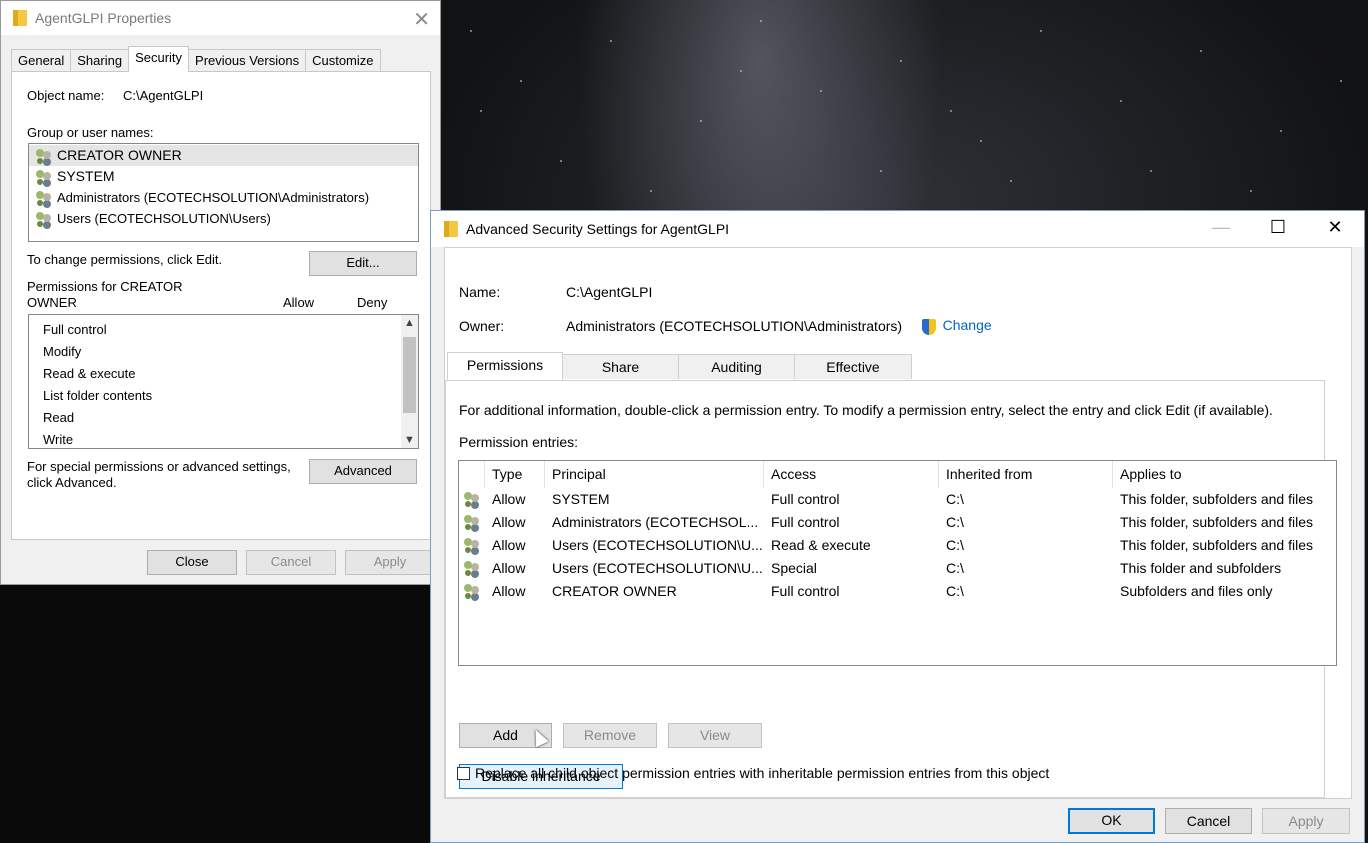  What do you see at coordinates (610, 735) in the screenshot?
I see `remove-button: Remove` at bounding box center [610, 735].